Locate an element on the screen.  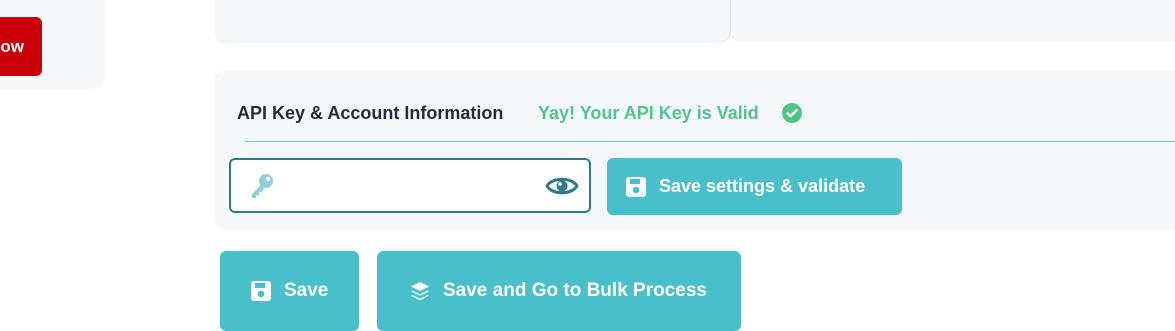
eye-icon is located at coordinates (562, 186).